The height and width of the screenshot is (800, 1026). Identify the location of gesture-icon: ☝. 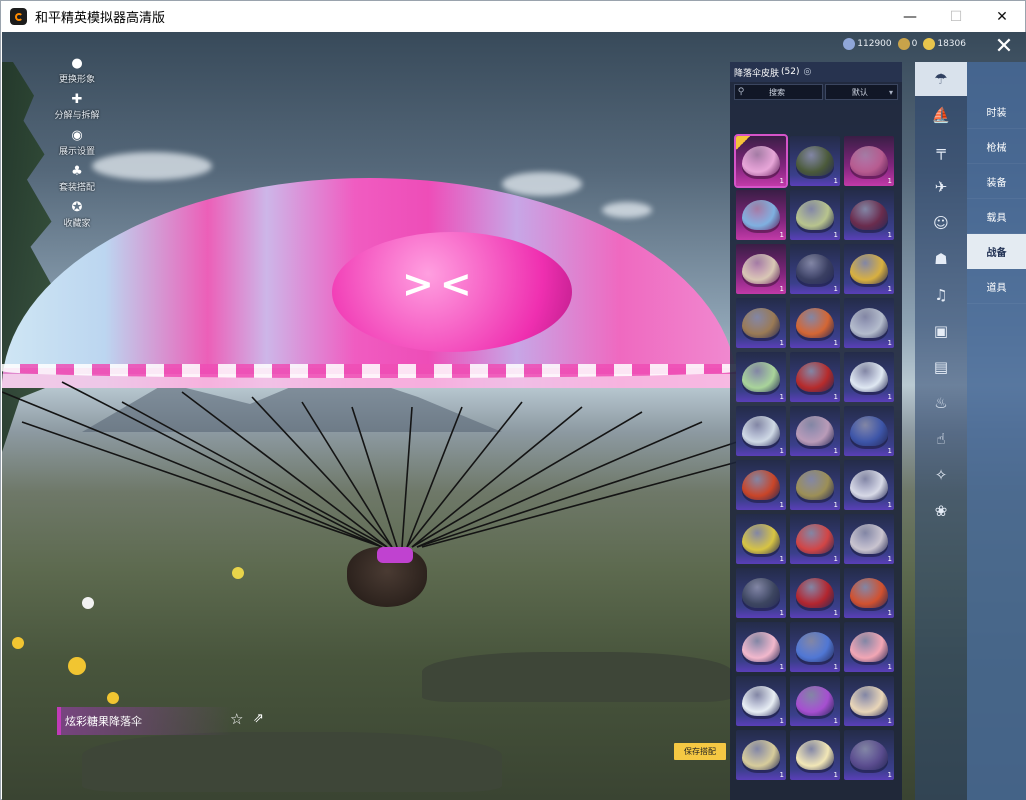
(941, 439).